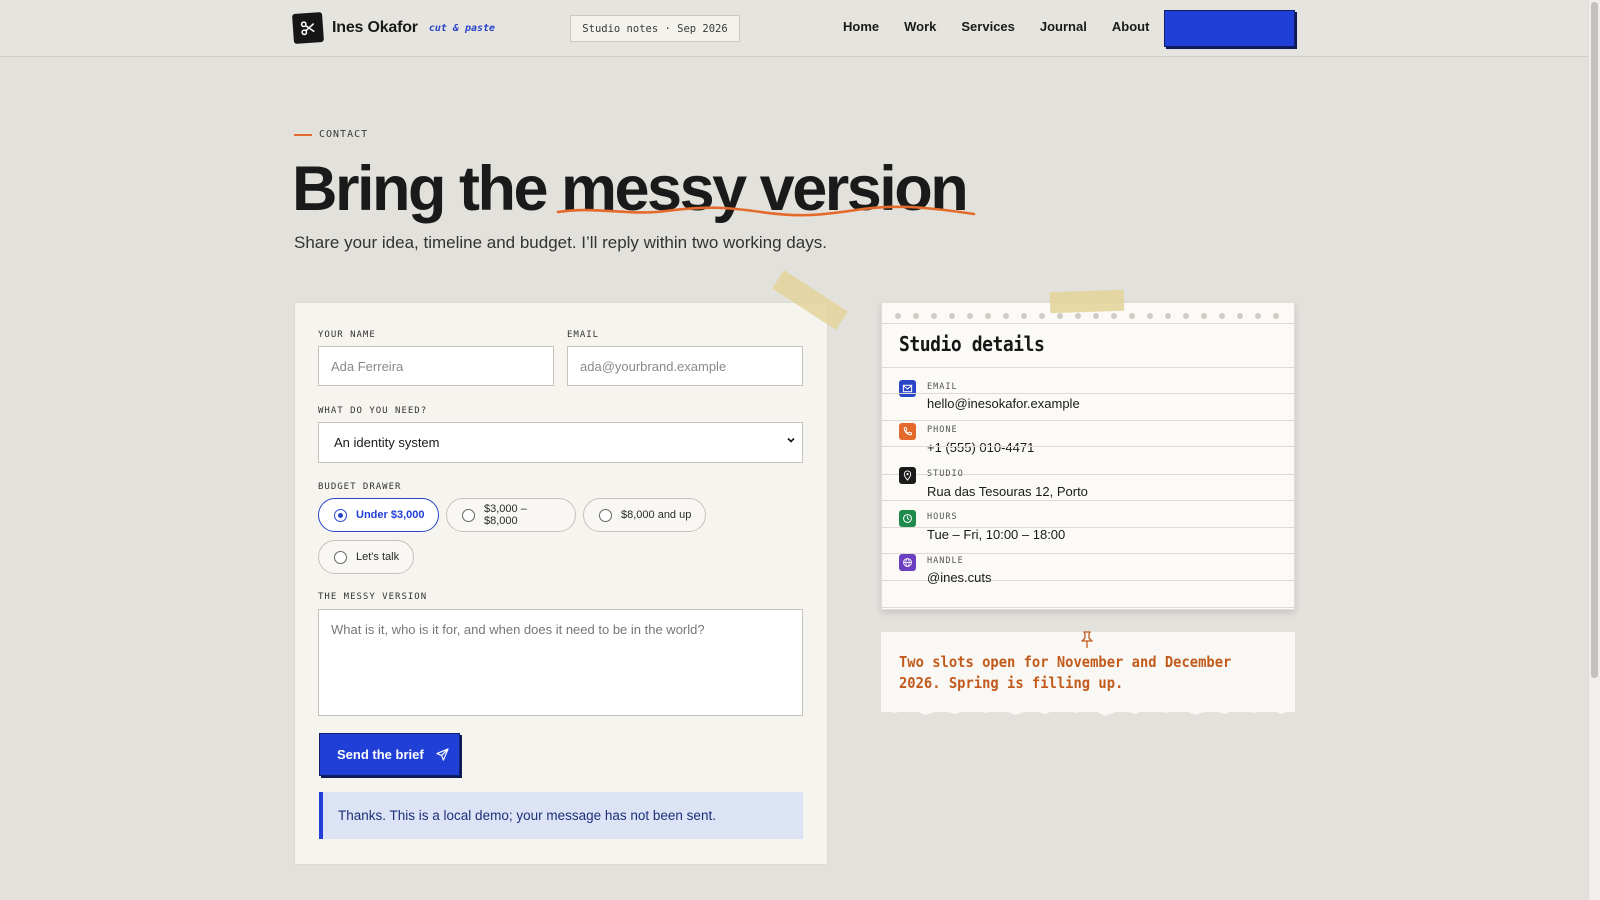  Describe the element at coordinates (1087, 316) in the screenshot. I see `perforation-dots` at that location.